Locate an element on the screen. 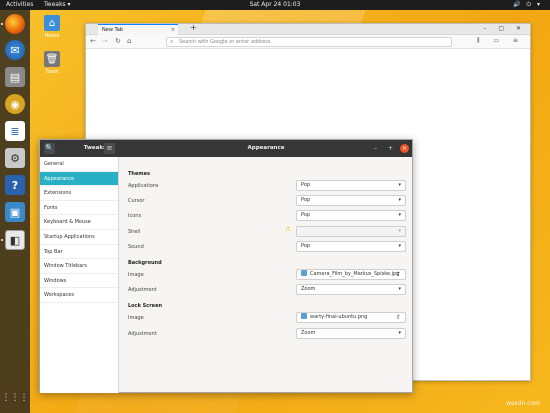 The image size is (550, 413). libreoffice-writer-icon: ≣ is located at coordinates (15, 131).